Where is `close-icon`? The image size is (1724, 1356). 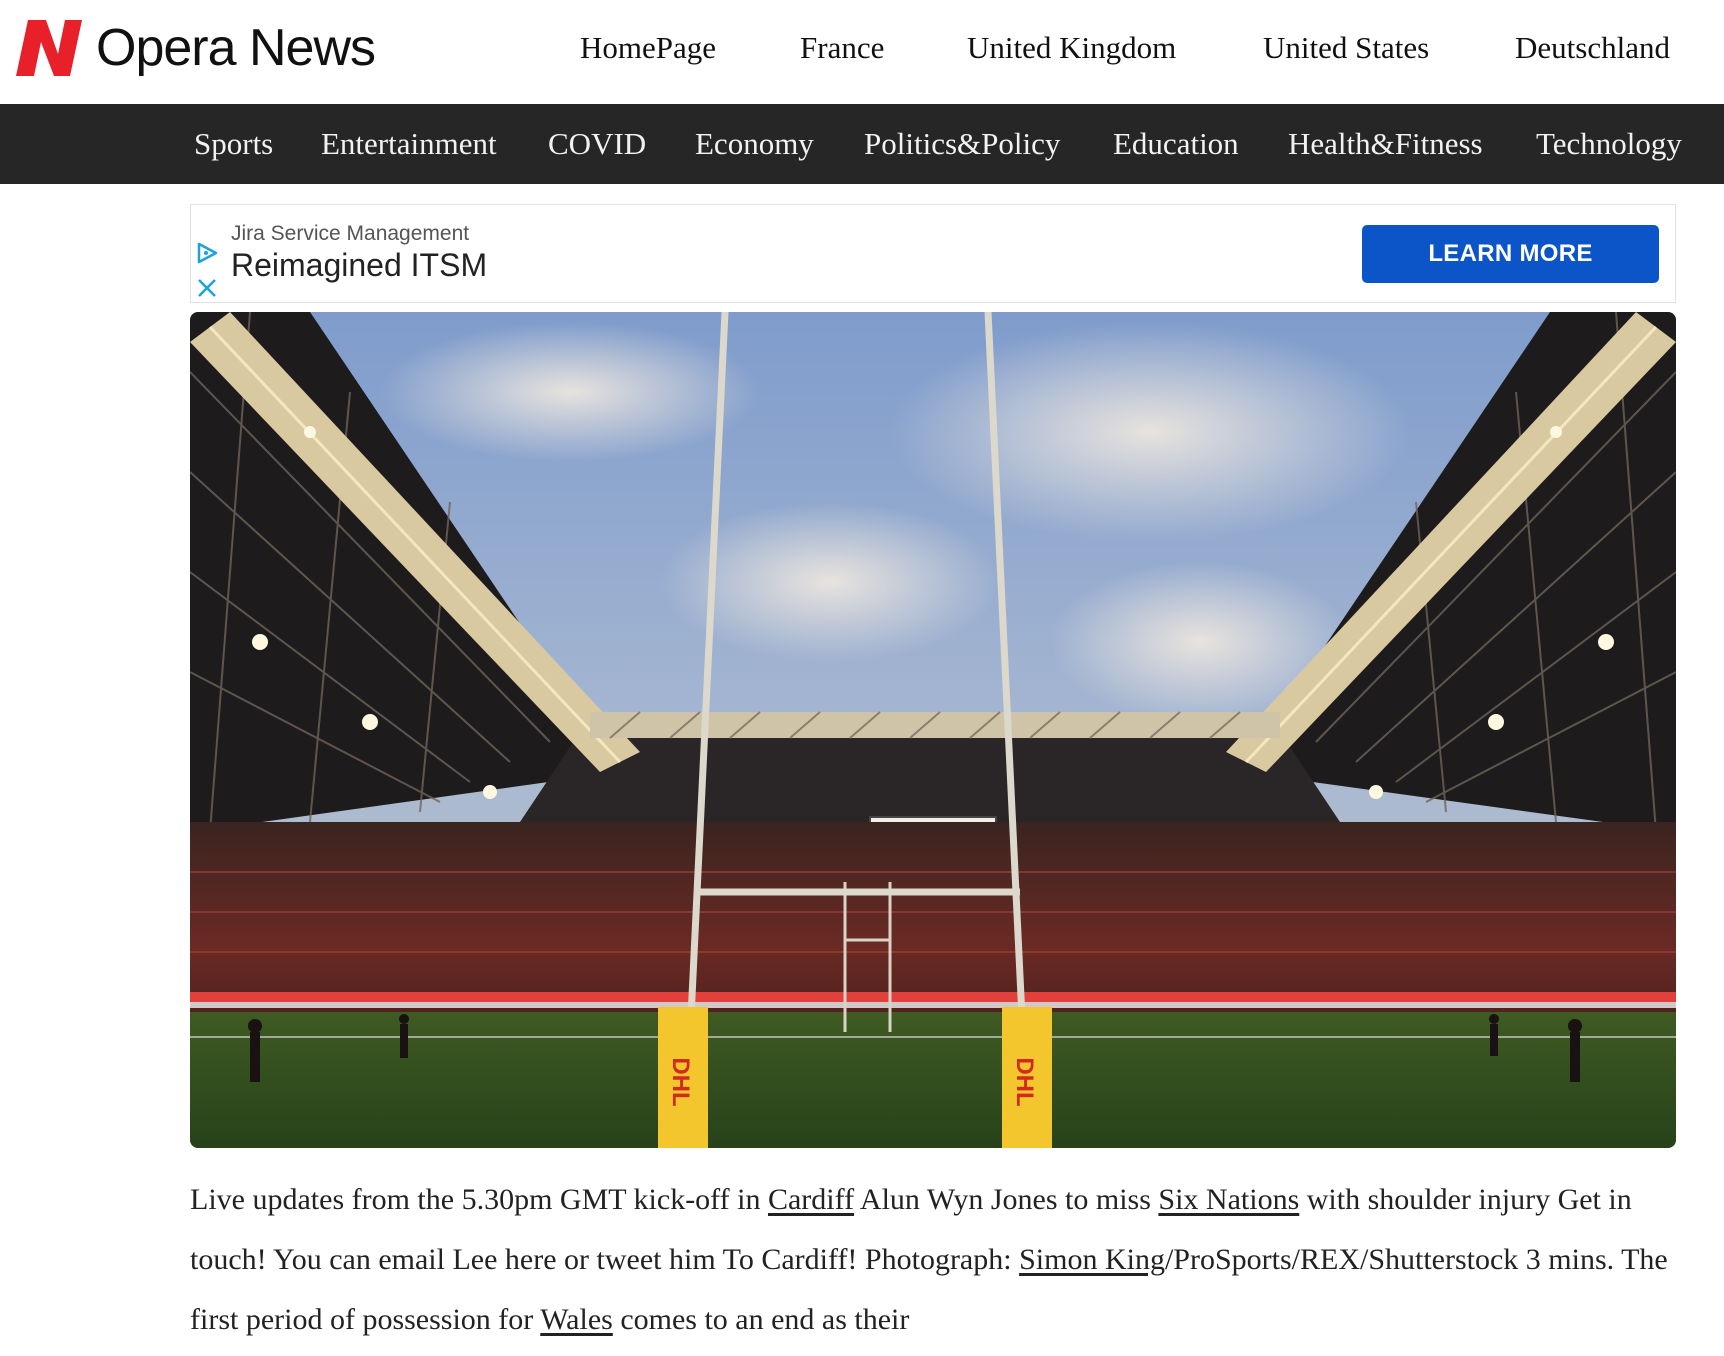
close-icon is located at coordinates (207, 288).